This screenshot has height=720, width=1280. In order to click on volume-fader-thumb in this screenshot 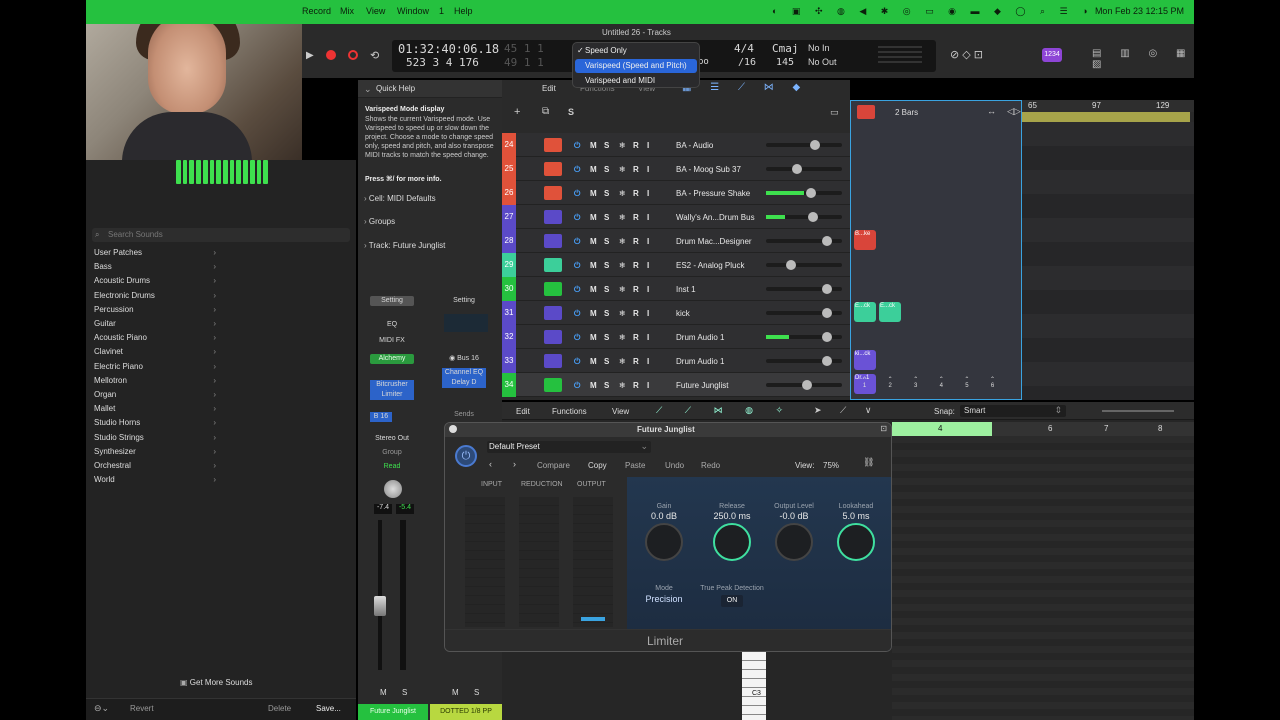, I will do `click(380, 606)`.